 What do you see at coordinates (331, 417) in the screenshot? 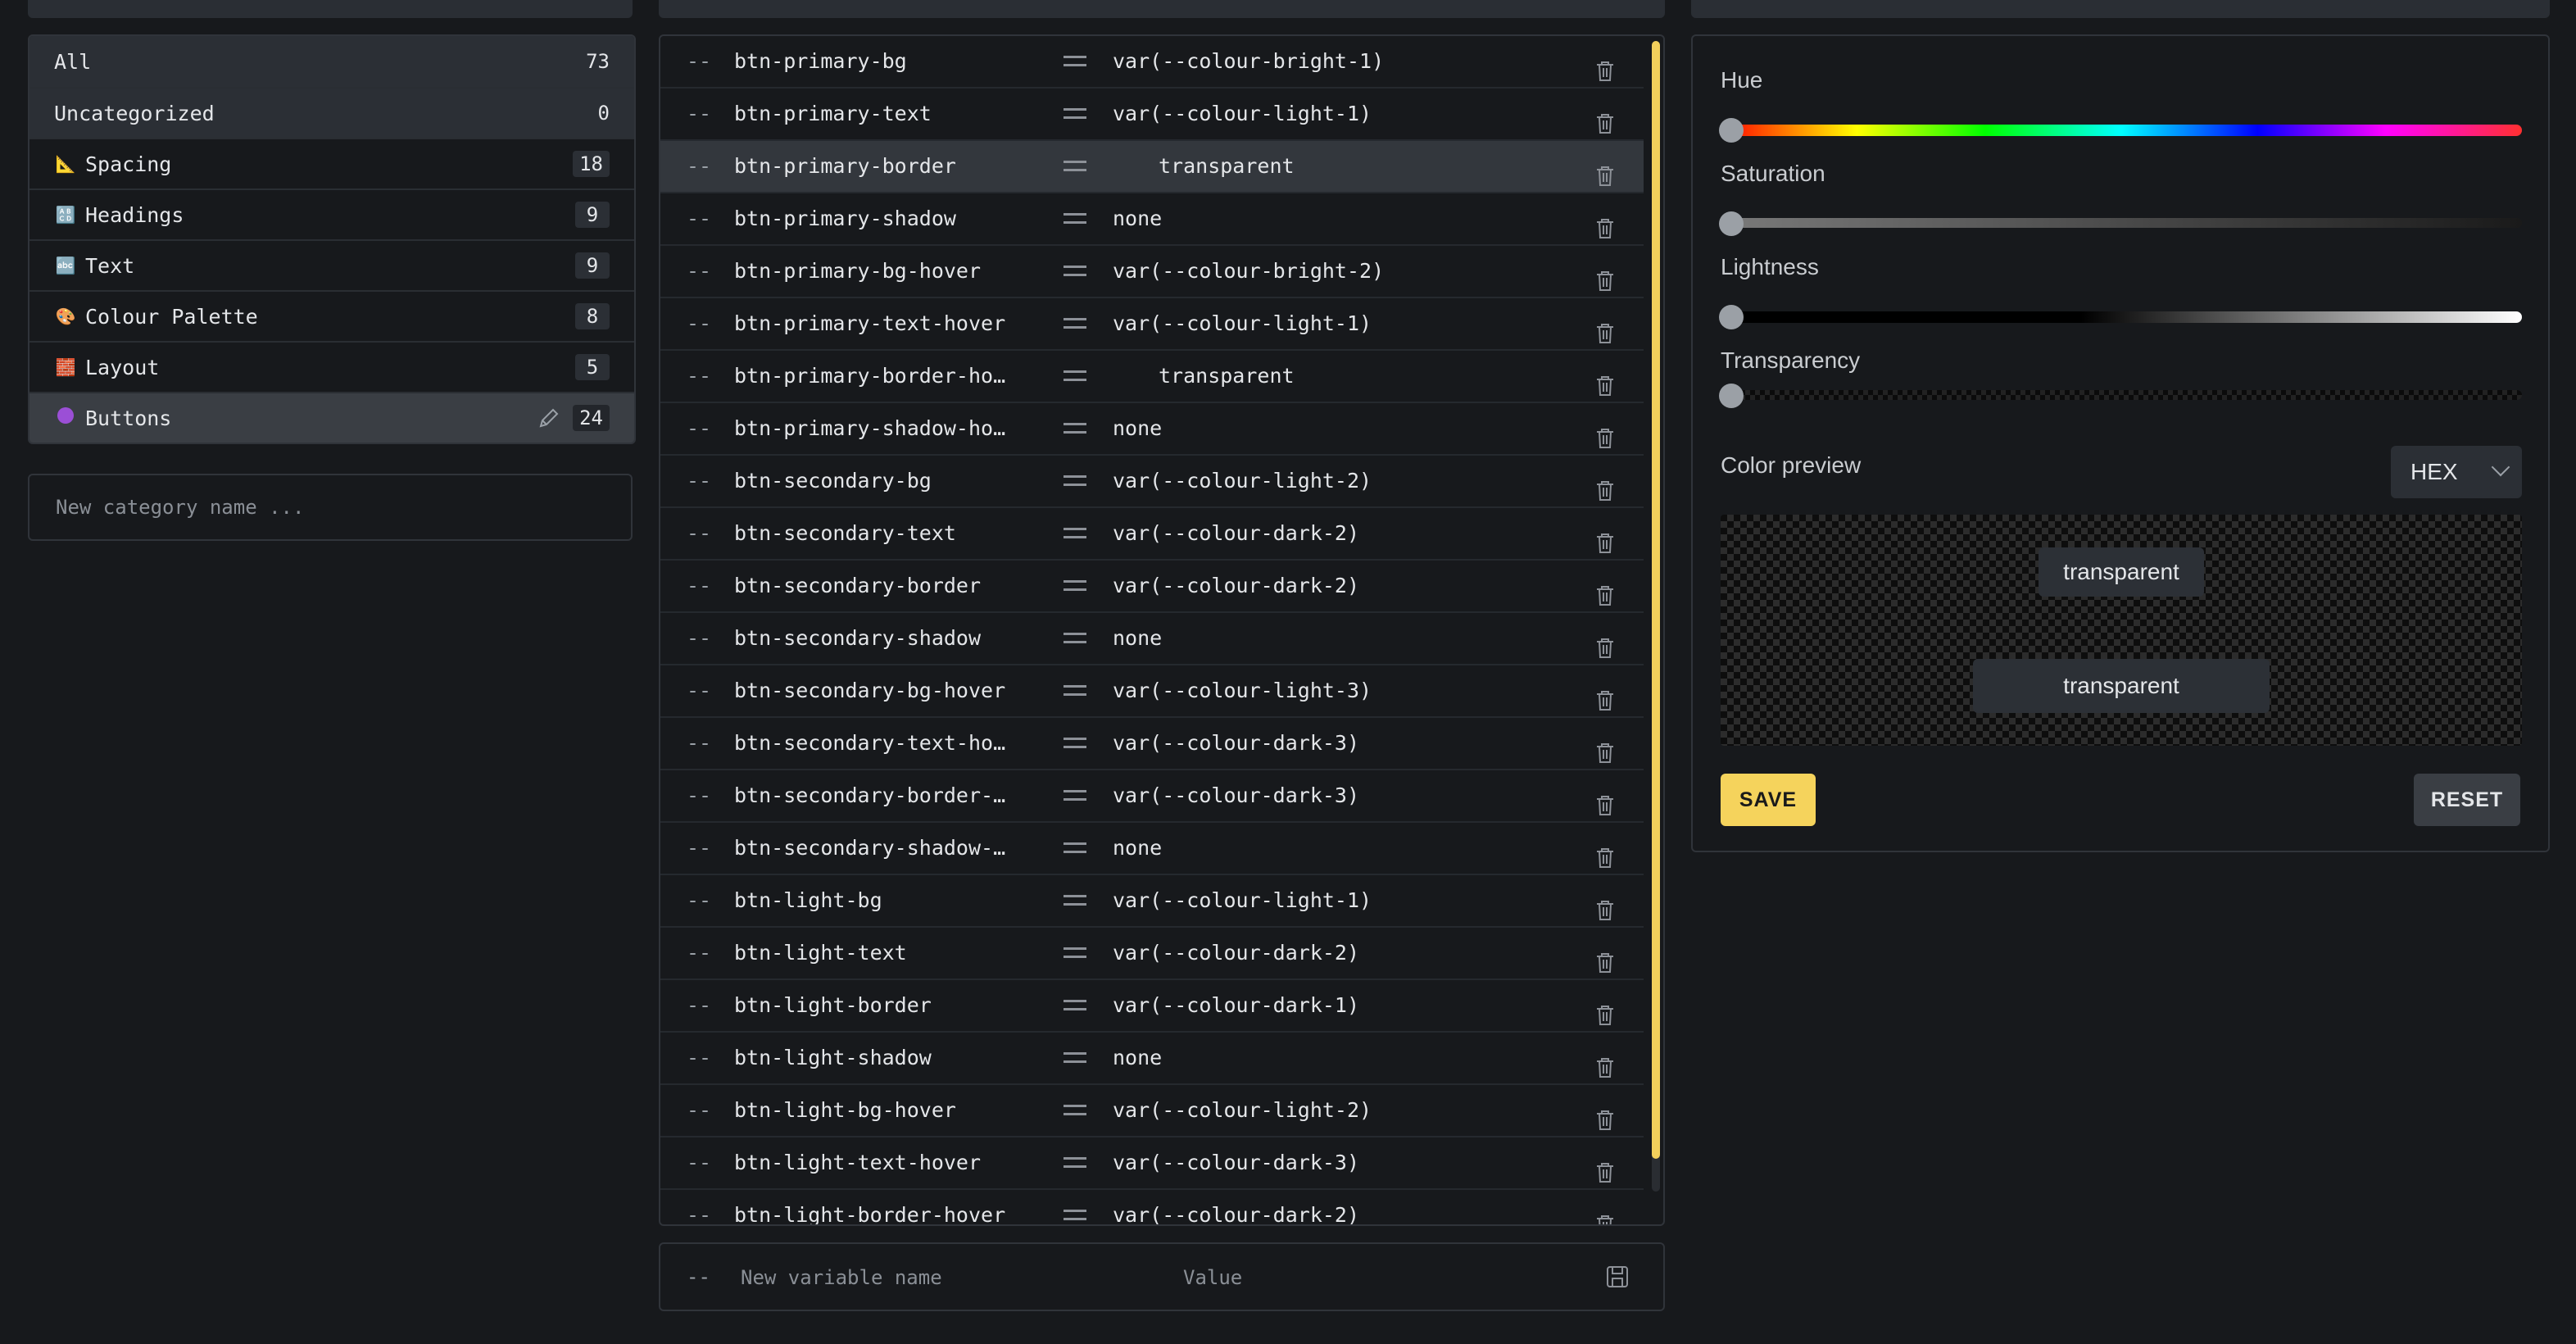
I see `category-item-buttons: Buttons 24` at bounding box center [331, 417].